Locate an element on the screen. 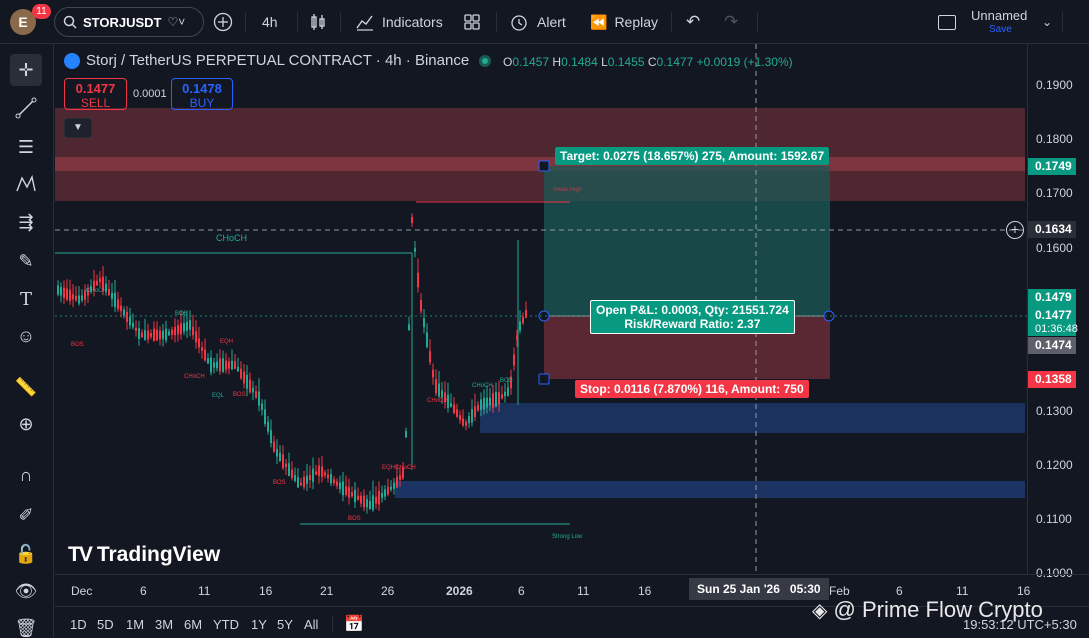 Image resolution: width=1089 pixels, height=638 pixels. crosshair-tool: ✛ is located at coordinates (26, 70).